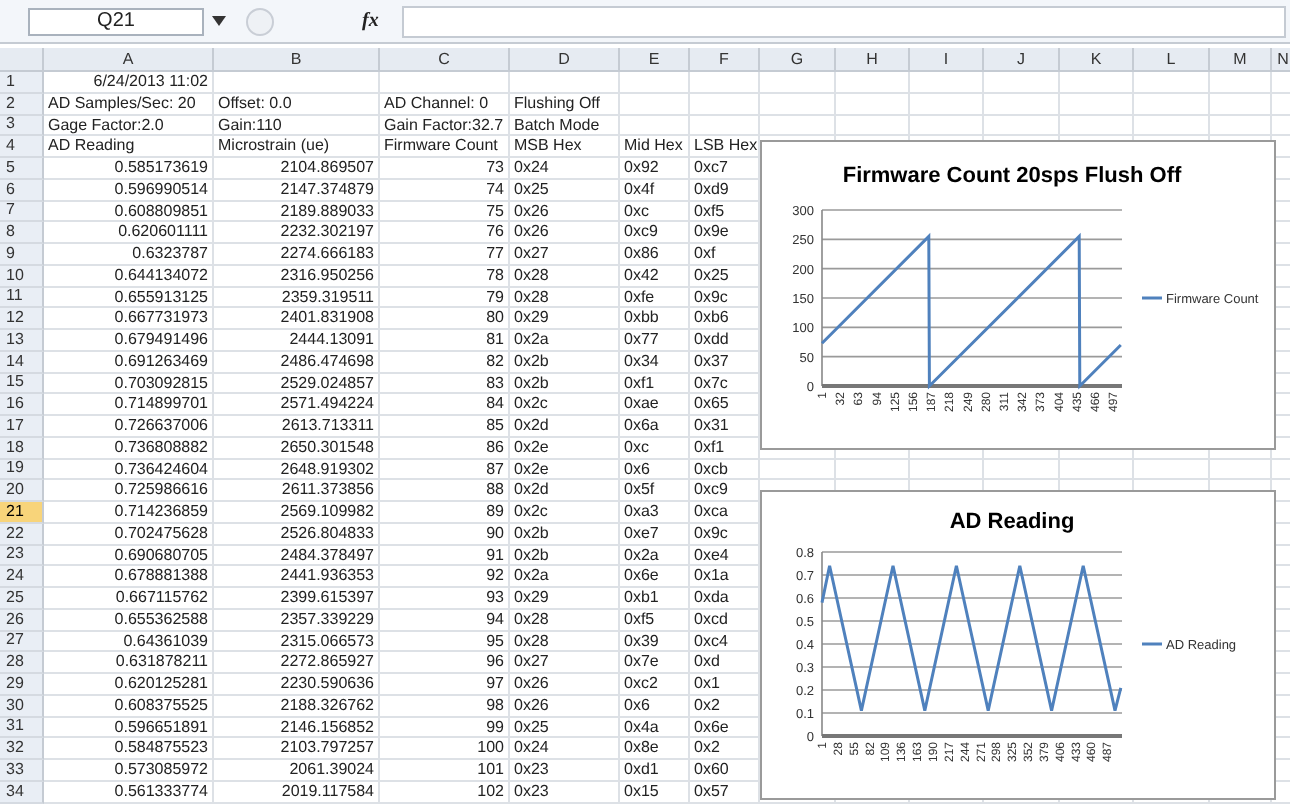 This screenshot has width=1290, height=806. I want to click on table-cell: 0.714899701, so click(129, 405).